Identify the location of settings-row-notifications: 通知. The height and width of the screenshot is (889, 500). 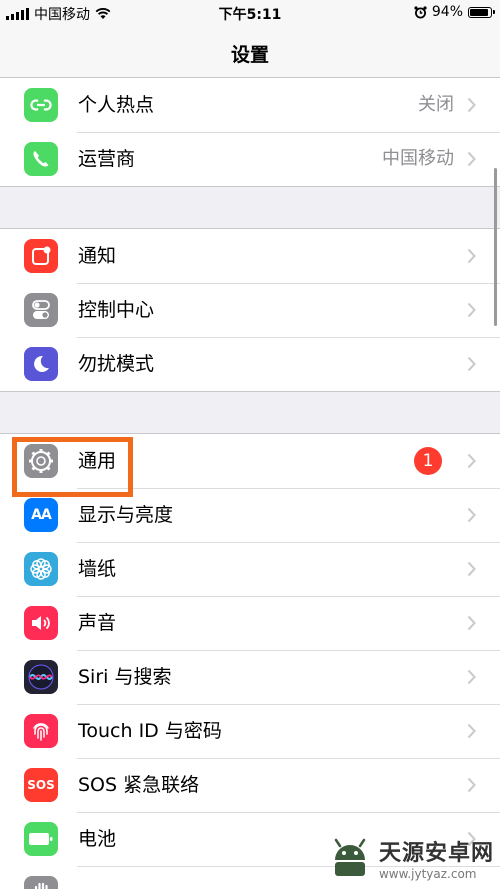
(250, 256).